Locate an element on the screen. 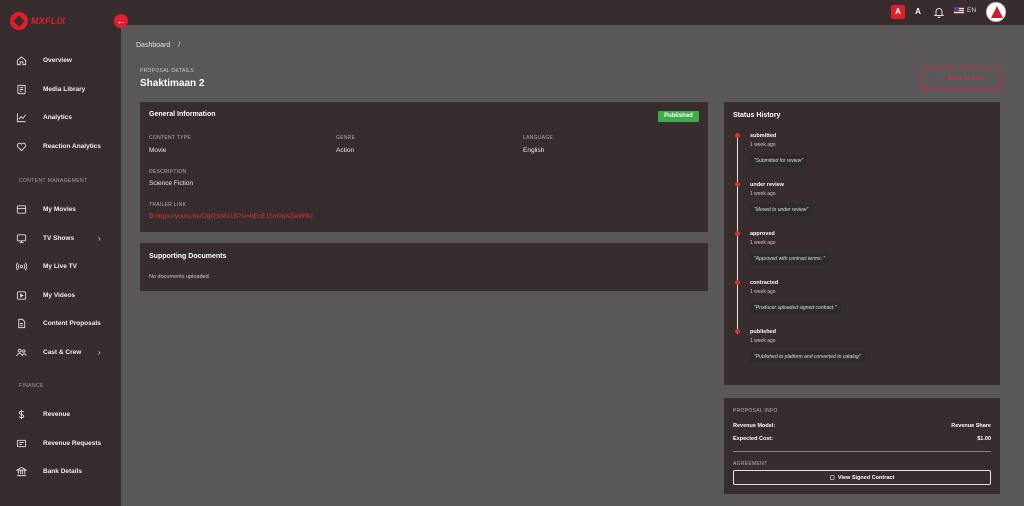 The image size is (1024, 506). sidebar-item-media-library: Media Library is located at coordinates (60, 89).